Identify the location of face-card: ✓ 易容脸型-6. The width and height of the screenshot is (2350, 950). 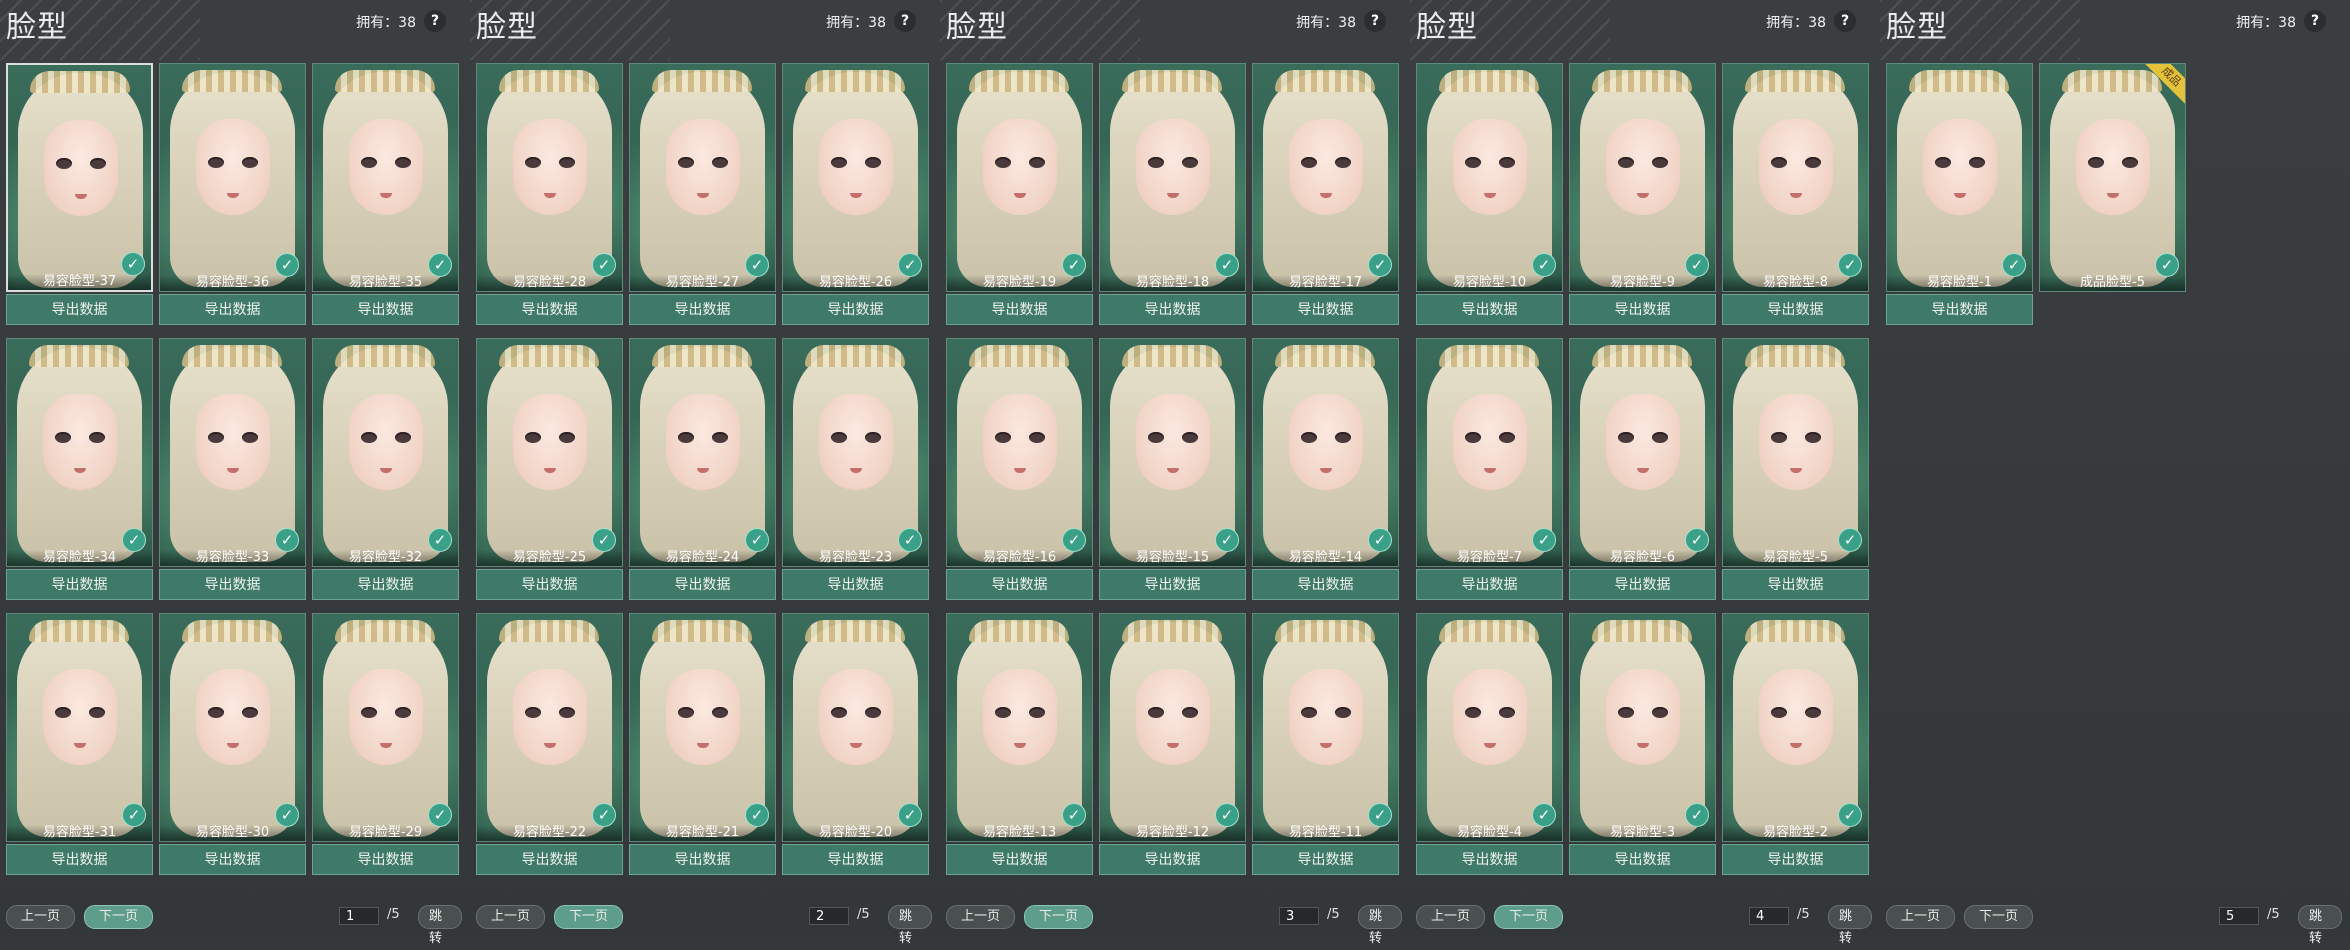
(1642, 452).